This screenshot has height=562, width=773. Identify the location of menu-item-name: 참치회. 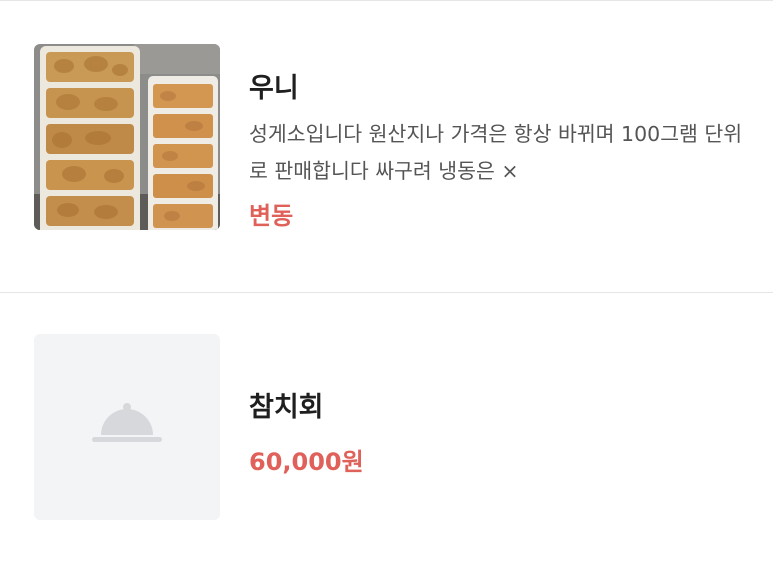
(286, 407).